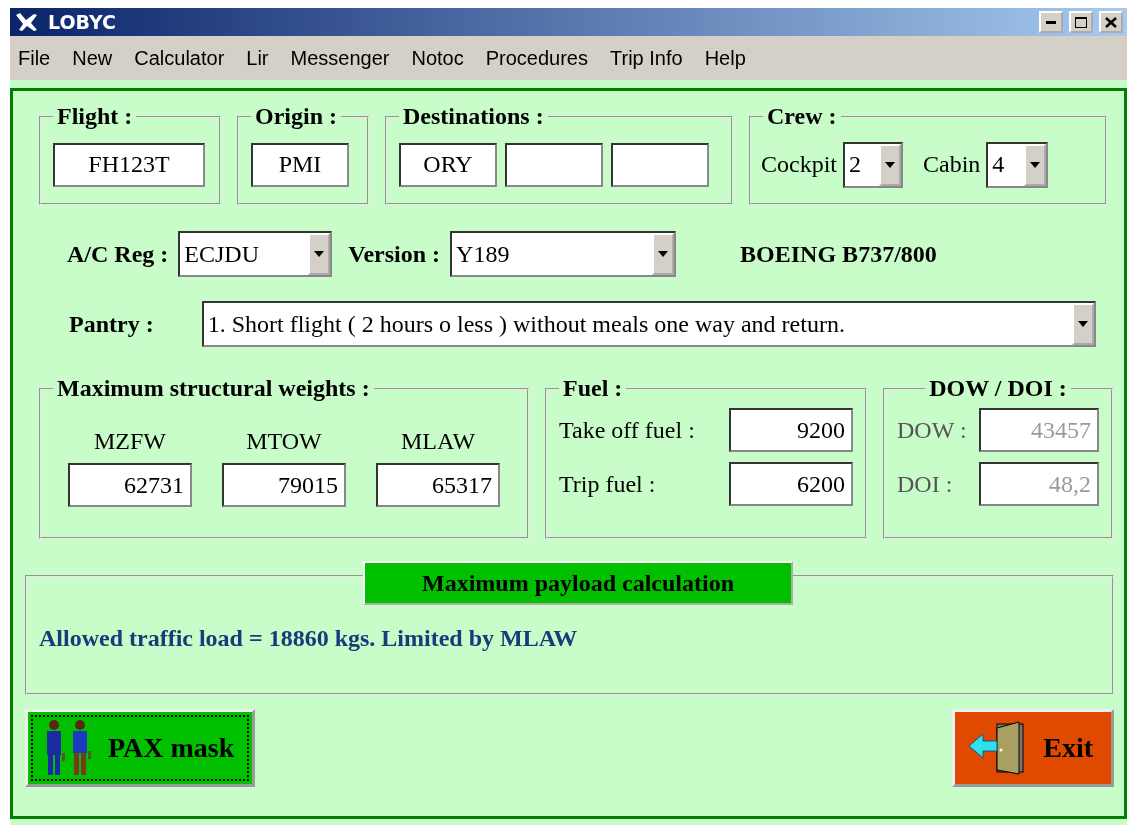 The image size is (1133, 825). What do you see at coordinates (952, 164) in the screenshot?
I see `crew-label: Cabin` at bounding box center [952, 164].